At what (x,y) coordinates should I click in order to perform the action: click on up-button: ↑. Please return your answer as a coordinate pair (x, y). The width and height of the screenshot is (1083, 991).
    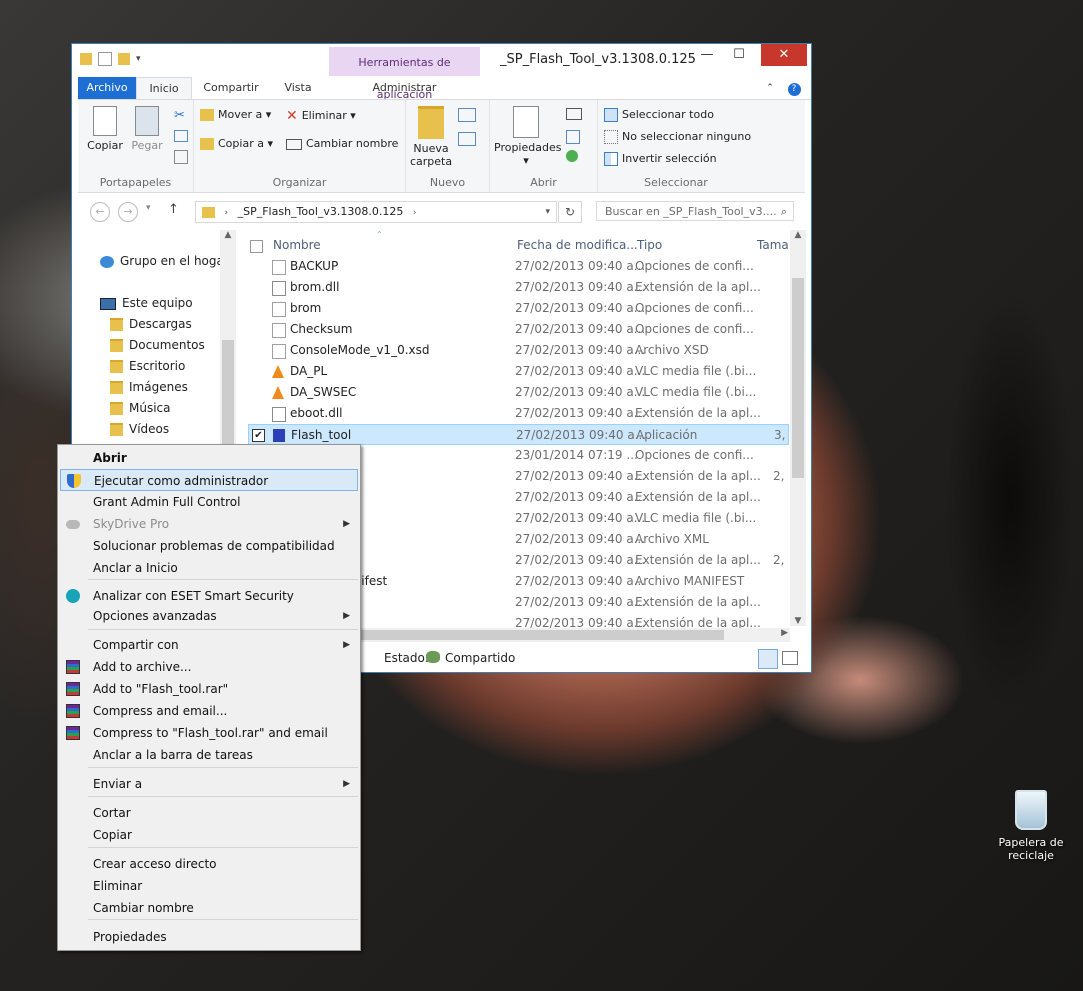
    Looking at the image, I should click on (173, 209).